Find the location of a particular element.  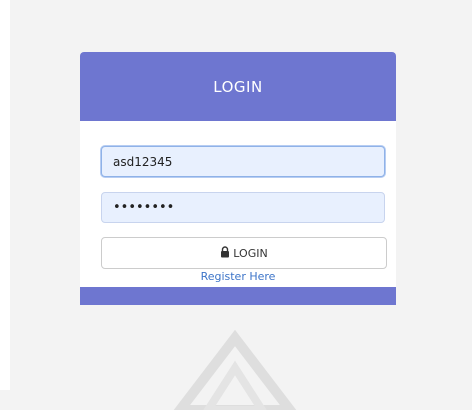

card-footer is located at coordinates (238, 296).